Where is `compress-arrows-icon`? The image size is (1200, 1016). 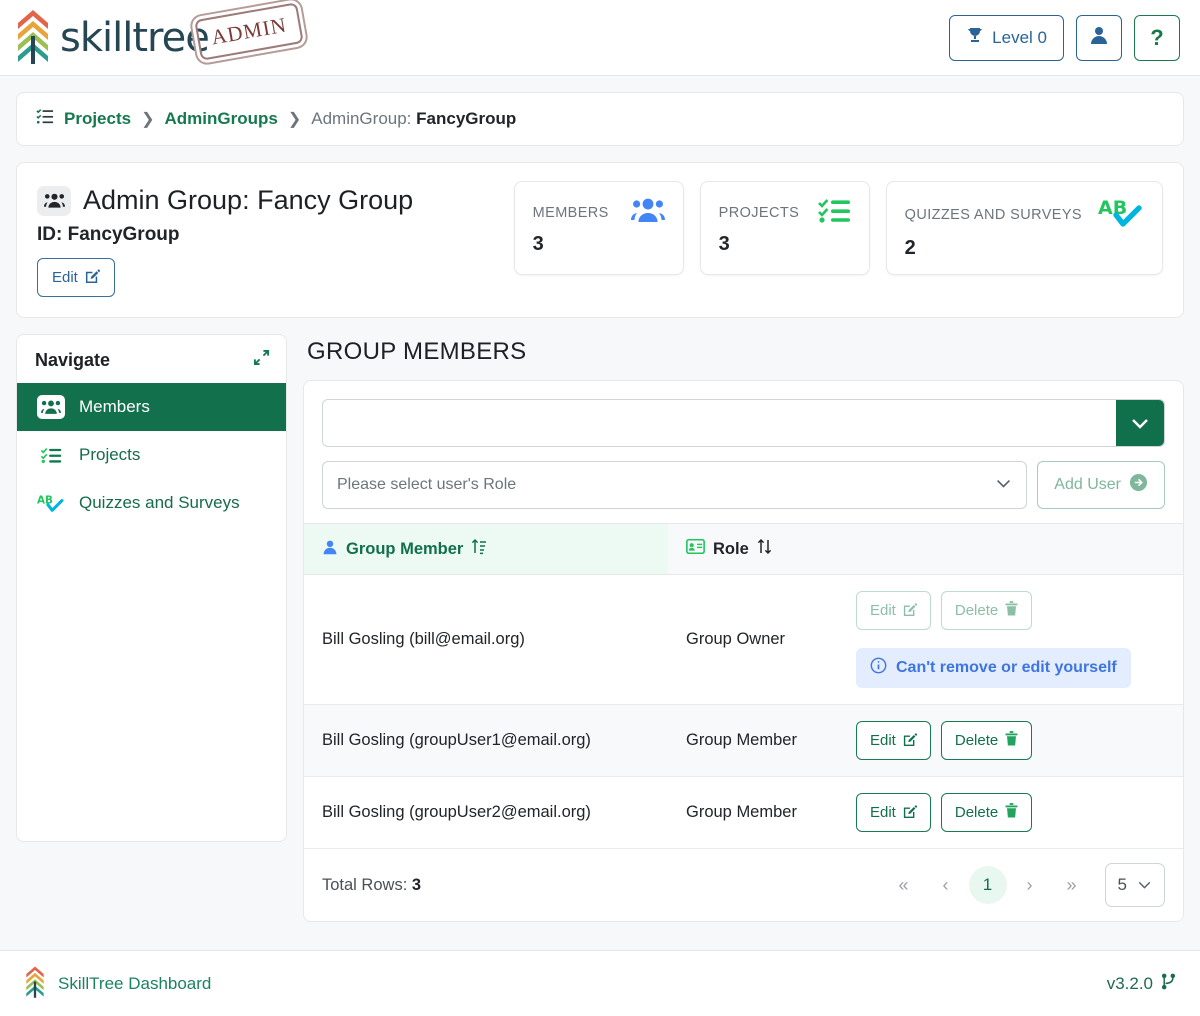
compress-arrows-icon is located at coordinates (261, 360).